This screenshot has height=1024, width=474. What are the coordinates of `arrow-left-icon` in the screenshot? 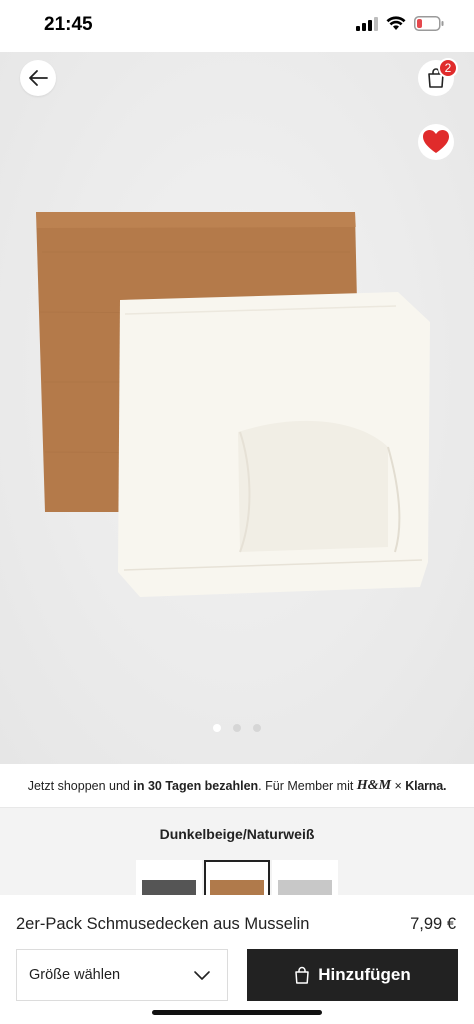 It's located at (38, 78).